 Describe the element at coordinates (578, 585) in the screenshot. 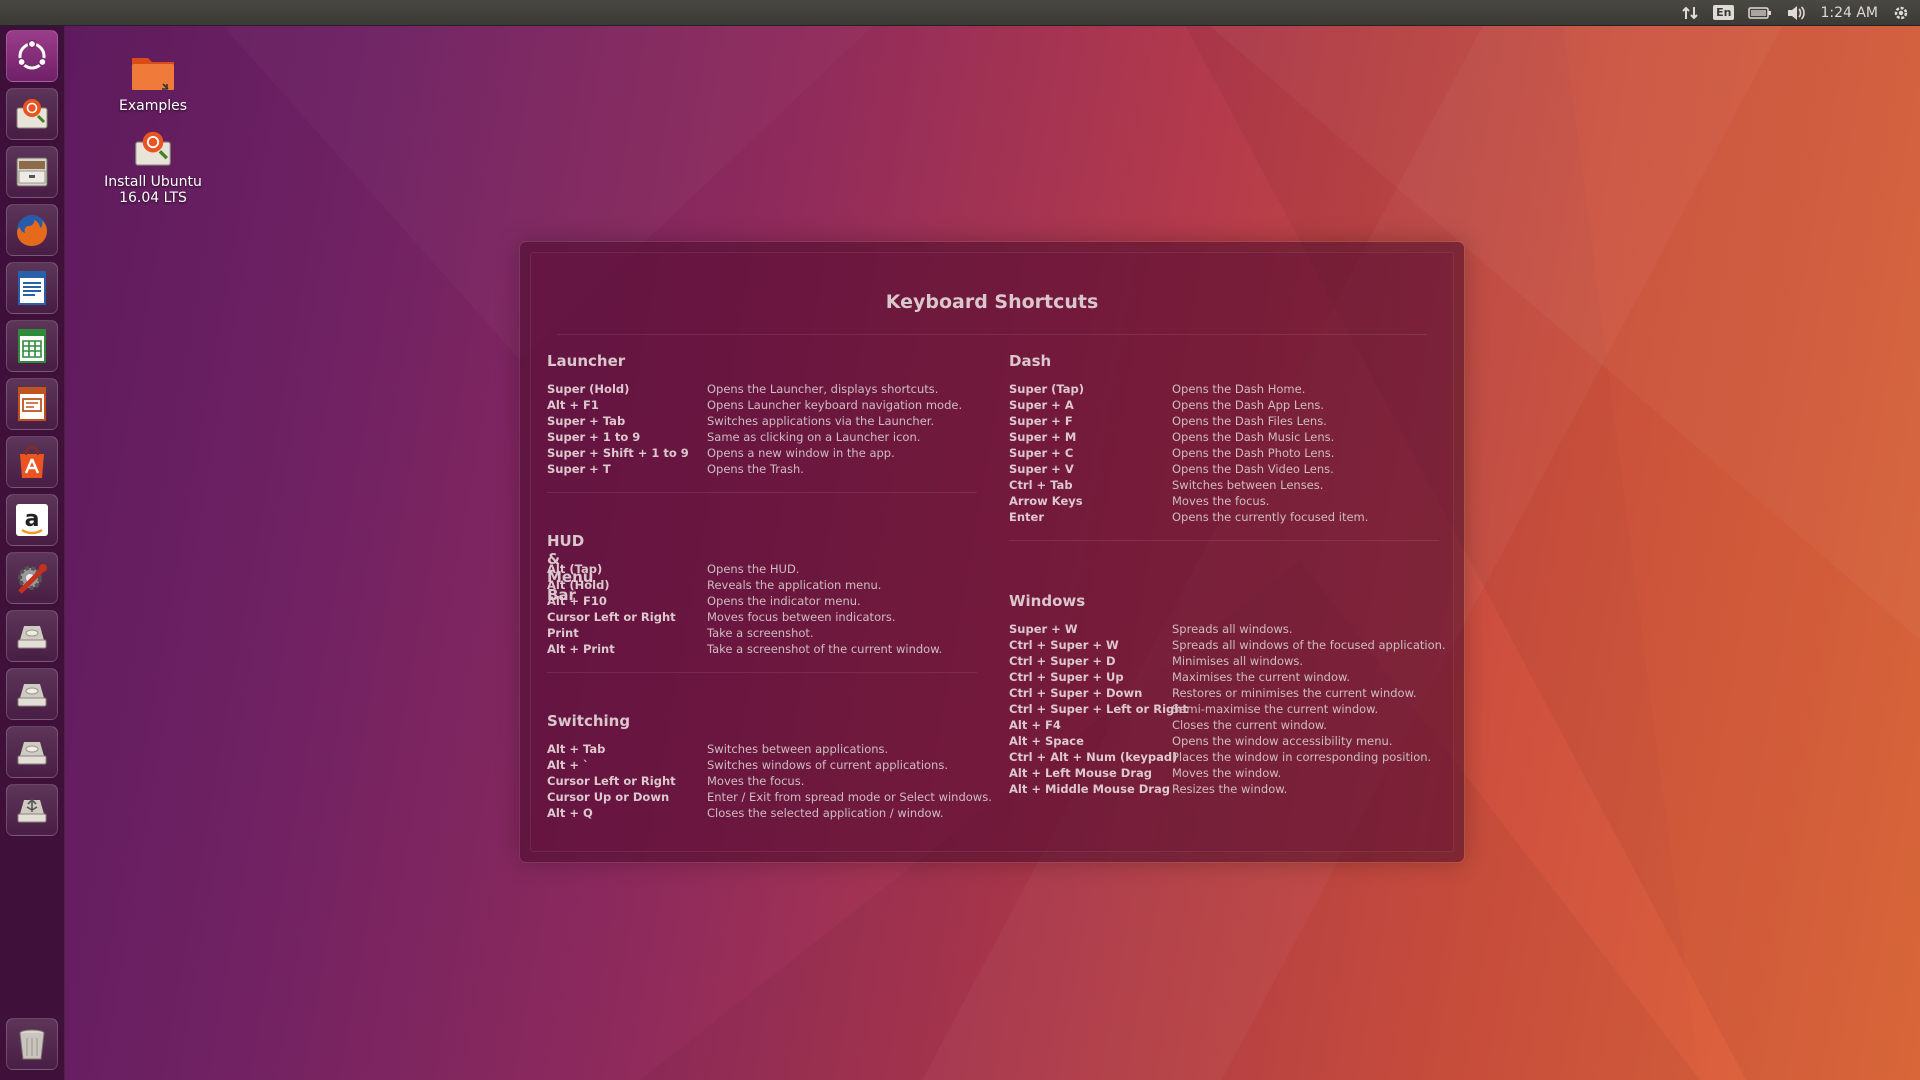

I see `shortcut-key: Alt (Hold)` at that location.